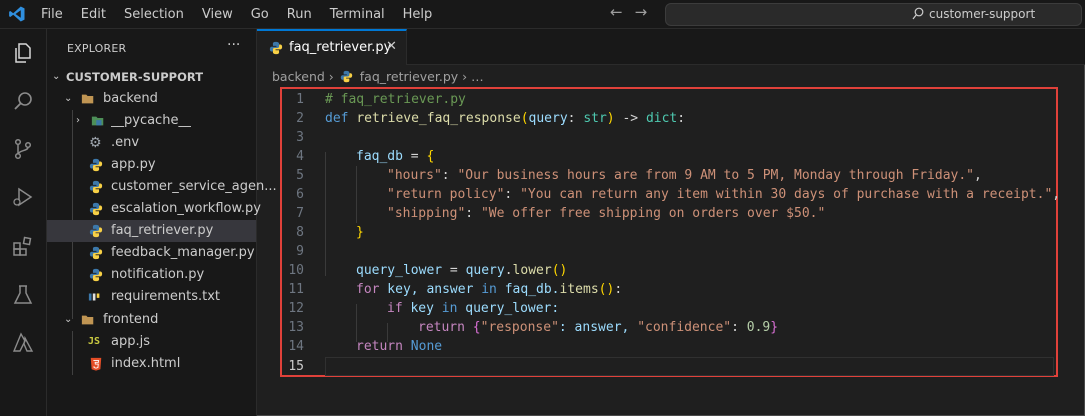 Image resolution: width=1085 pixels, height=416 pixels. I want to click on breadcrumb-file: faq_retriever.py, so click(409, 76).